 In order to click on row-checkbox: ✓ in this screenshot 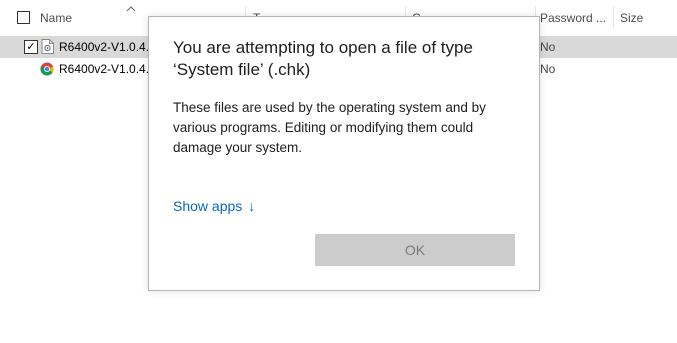, I will do `click(31, 47)`.